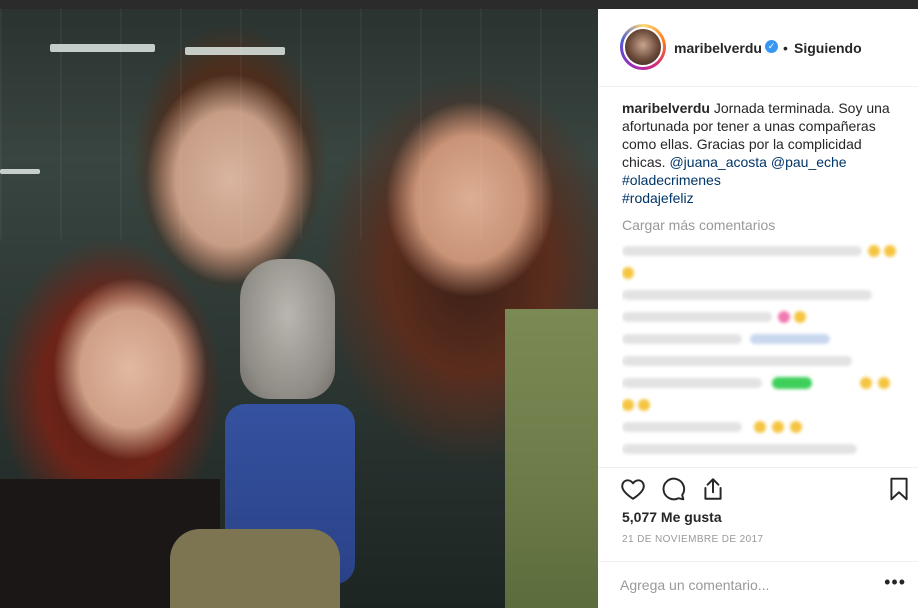 The image size is (918, 608). What do you see at coordinates (698, 225) in the screenshot?
I see `load-more-comments-link: Cargar más comentarios` at bounding box center [698, 225].